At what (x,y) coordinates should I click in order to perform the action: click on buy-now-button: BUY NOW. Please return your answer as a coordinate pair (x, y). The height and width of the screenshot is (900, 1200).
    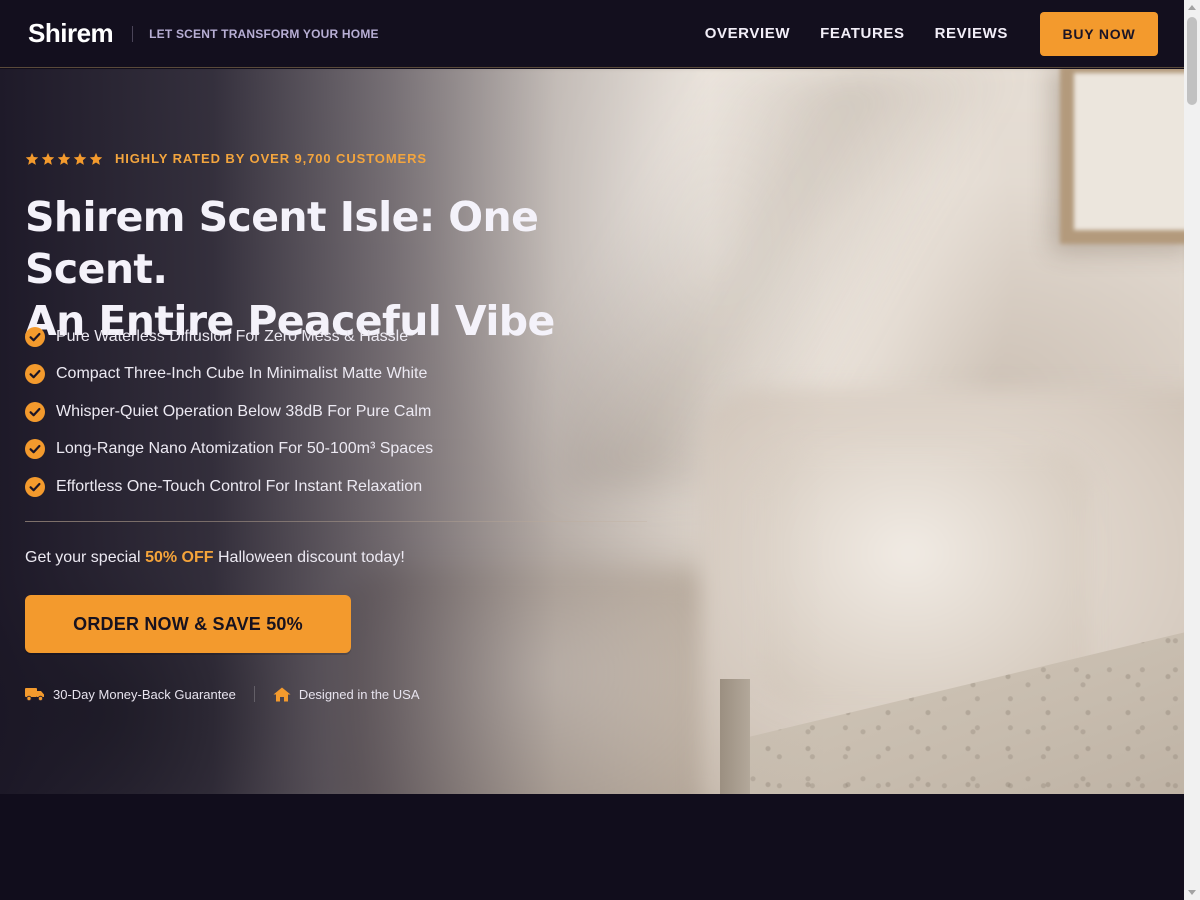
    Looking at the image, I should click on (1099, 33).